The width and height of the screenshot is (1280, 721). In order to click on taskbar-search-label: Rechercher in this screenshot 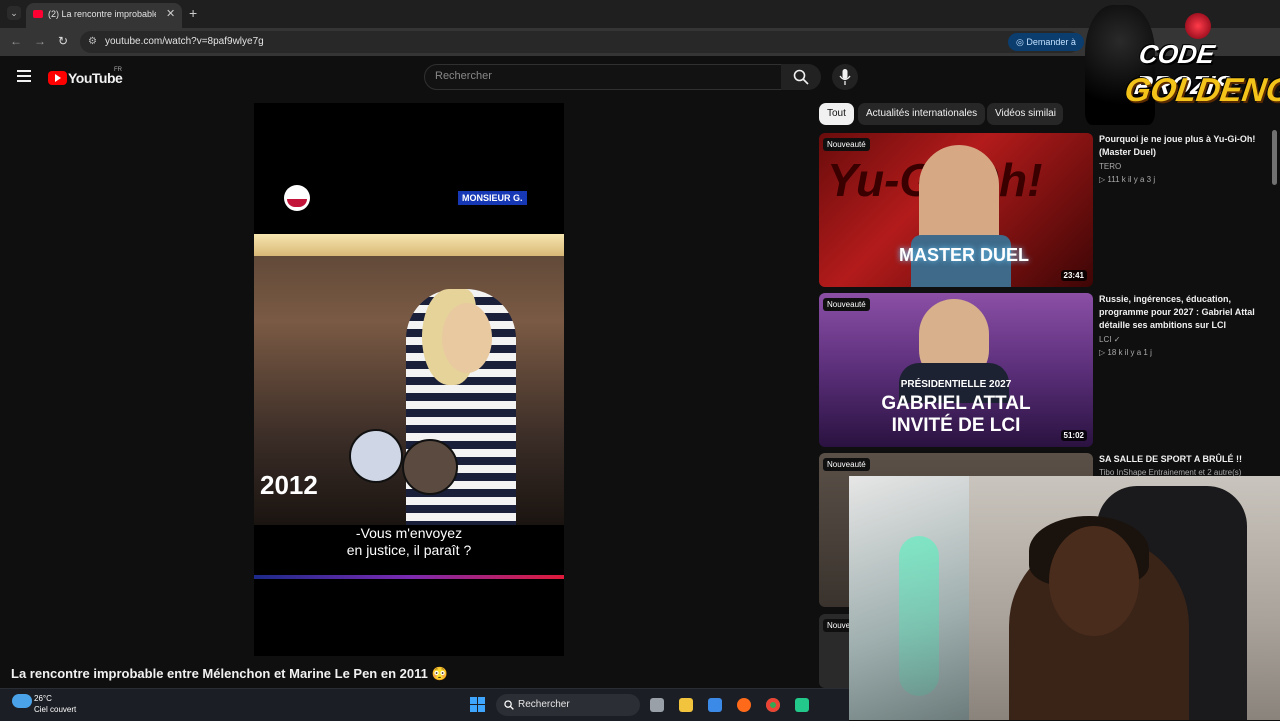, I will do `click(544, 704)`.